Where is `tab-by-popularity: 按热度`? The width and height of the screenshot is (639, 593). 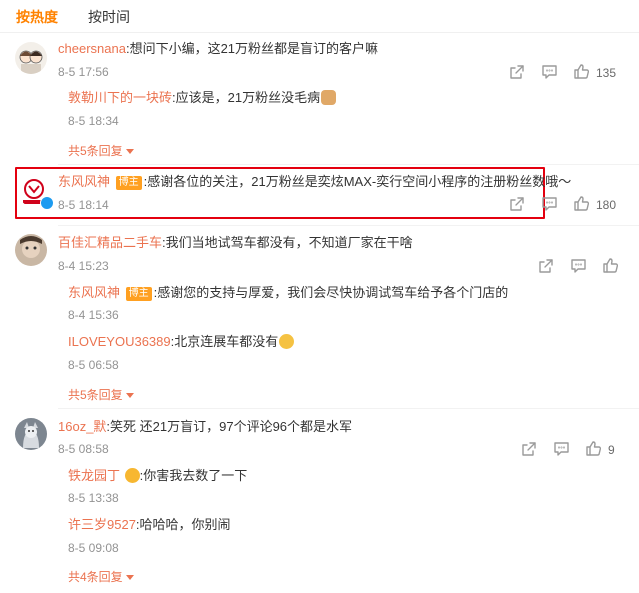 tab-by-popularity: 按热度 is located at coordinates (37, 17).